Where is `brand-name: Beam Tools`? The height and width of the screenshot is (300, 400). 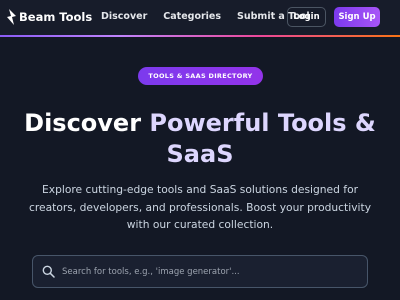 brand-name: Beam Tools is located at coordinates (56, 17).